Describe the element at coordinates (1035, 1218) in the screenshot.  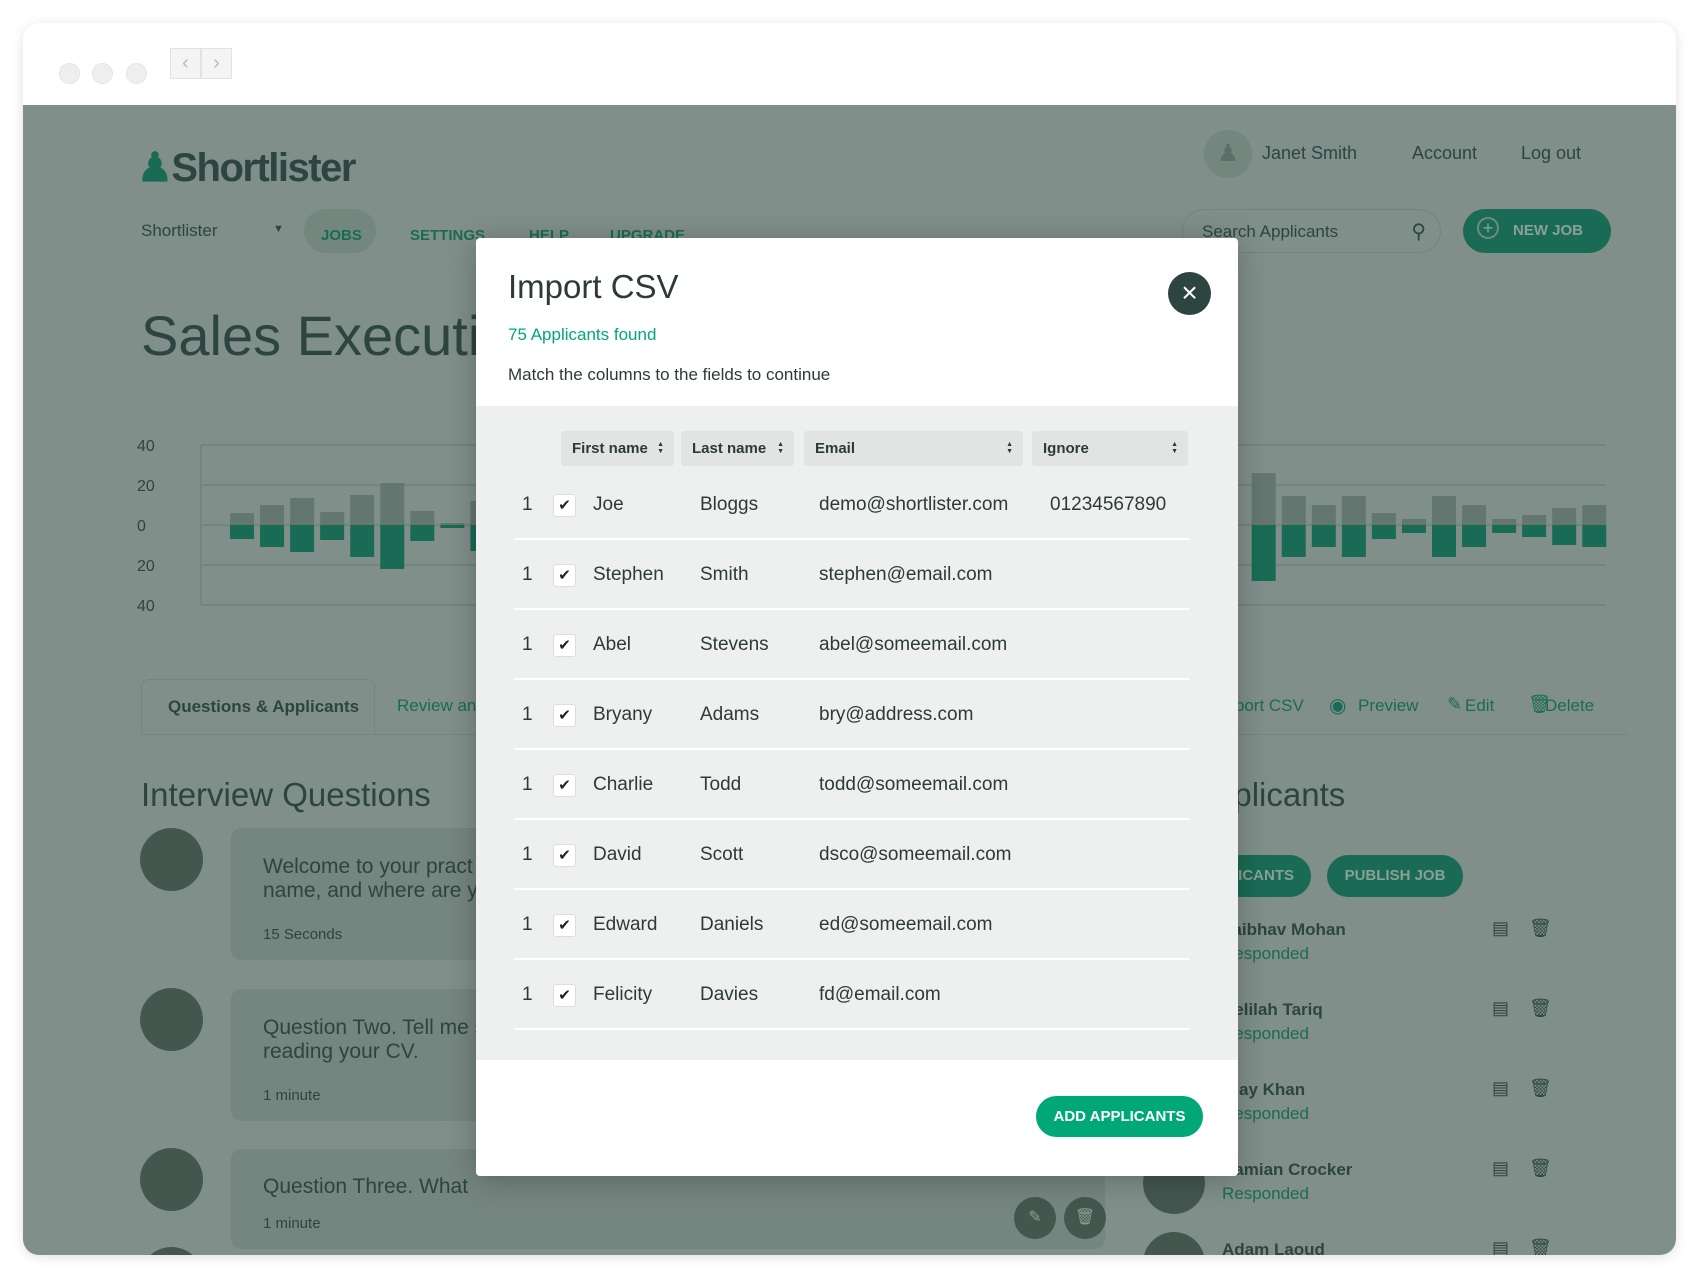
I see `edit-question-button: ✎` at that location.